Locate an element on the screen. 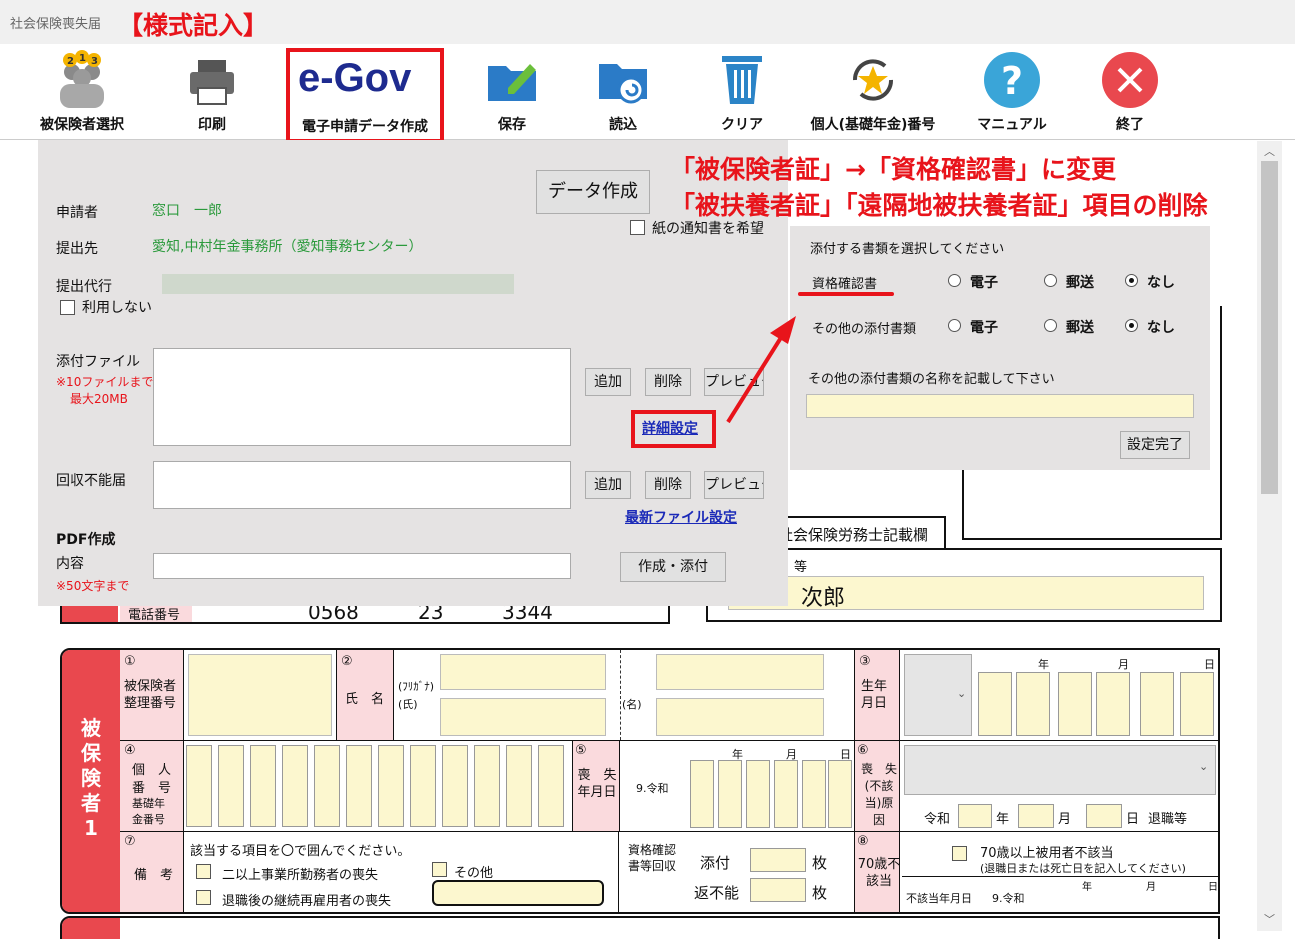 This screenshot has height=939, width=1295. latest-file-settings-link: 最新ファイル設定 is located at coordinates (681, 517).